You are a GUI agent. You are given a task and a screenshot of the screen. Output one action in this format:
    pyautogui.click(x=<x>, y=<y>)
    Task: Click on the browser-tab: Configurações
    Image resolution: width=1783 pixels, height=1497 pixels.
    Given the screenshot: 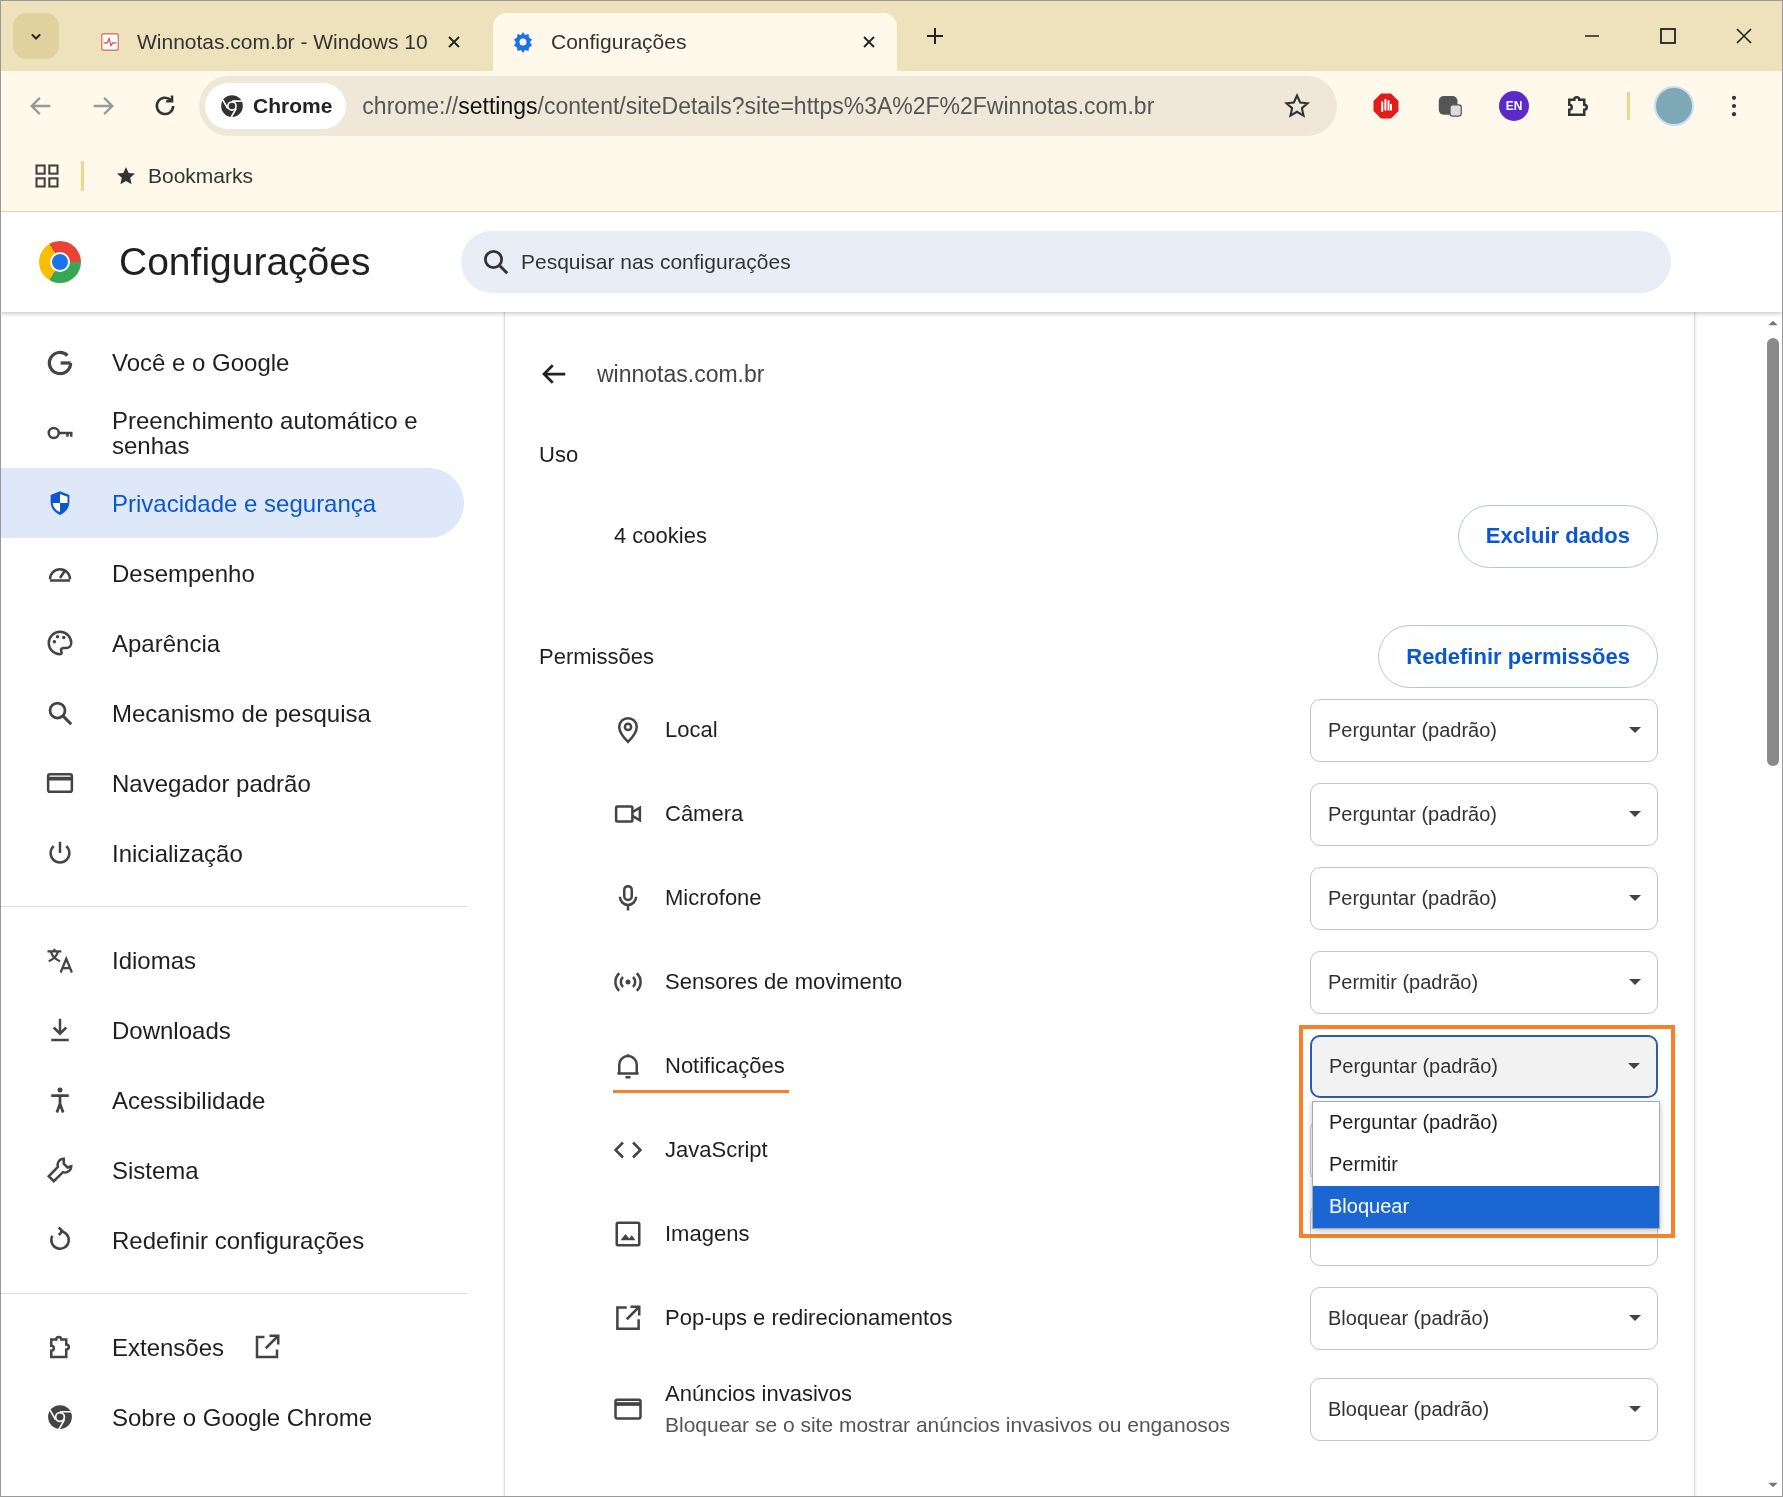 What is the action you would take?
    pyautogui.click(x=695, y=42)
    